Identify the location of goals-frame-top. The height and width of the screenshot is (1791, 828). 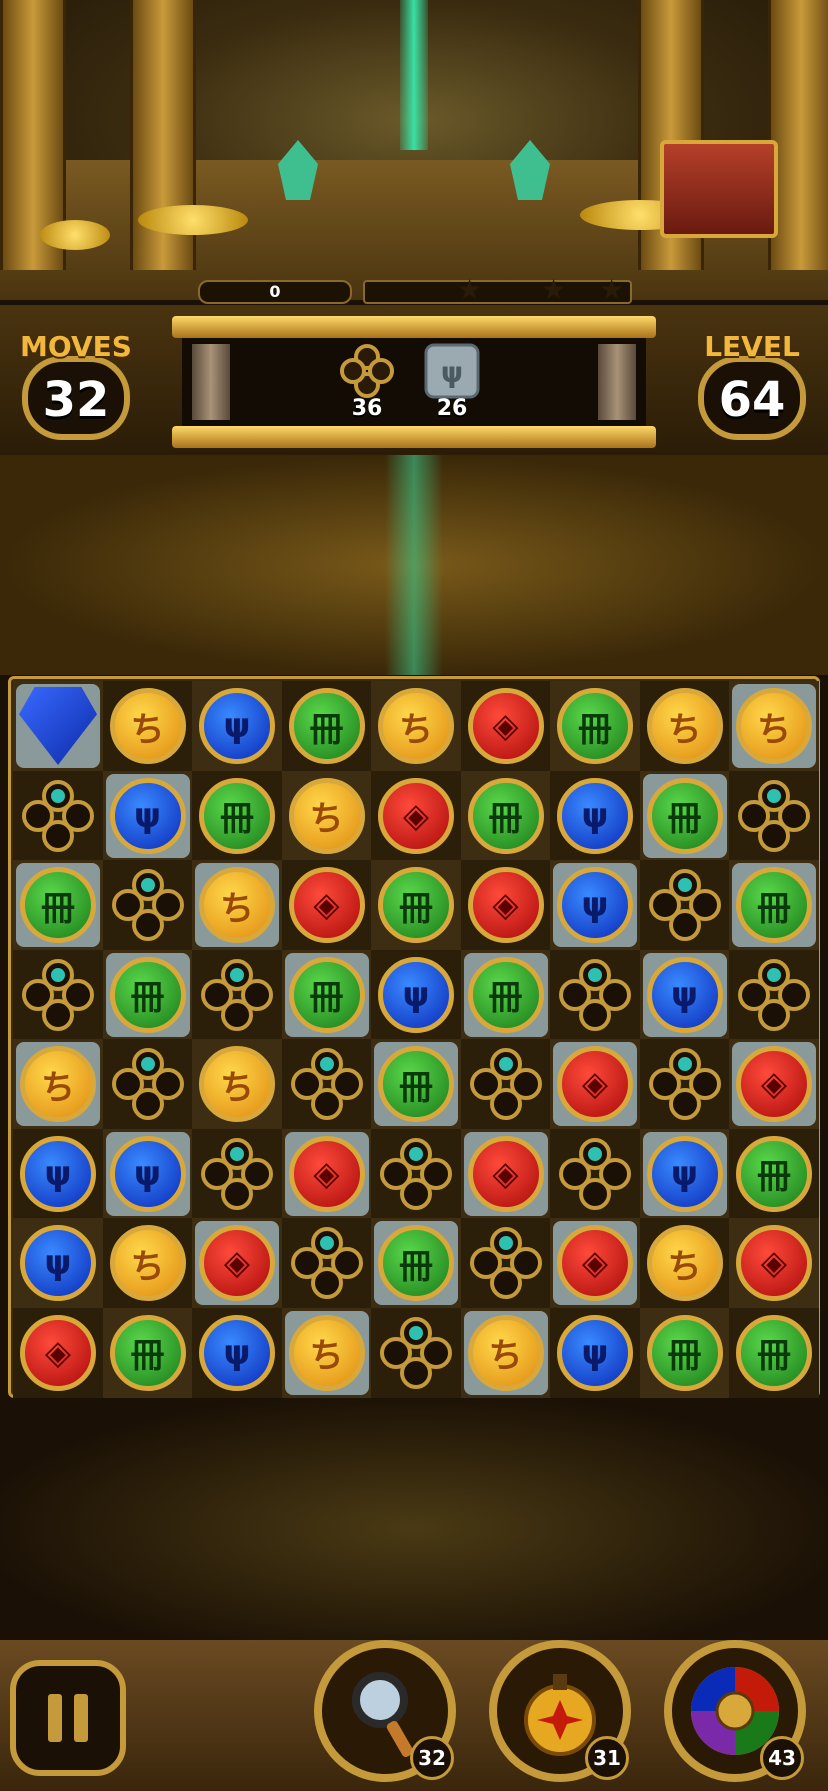
(414, 327).